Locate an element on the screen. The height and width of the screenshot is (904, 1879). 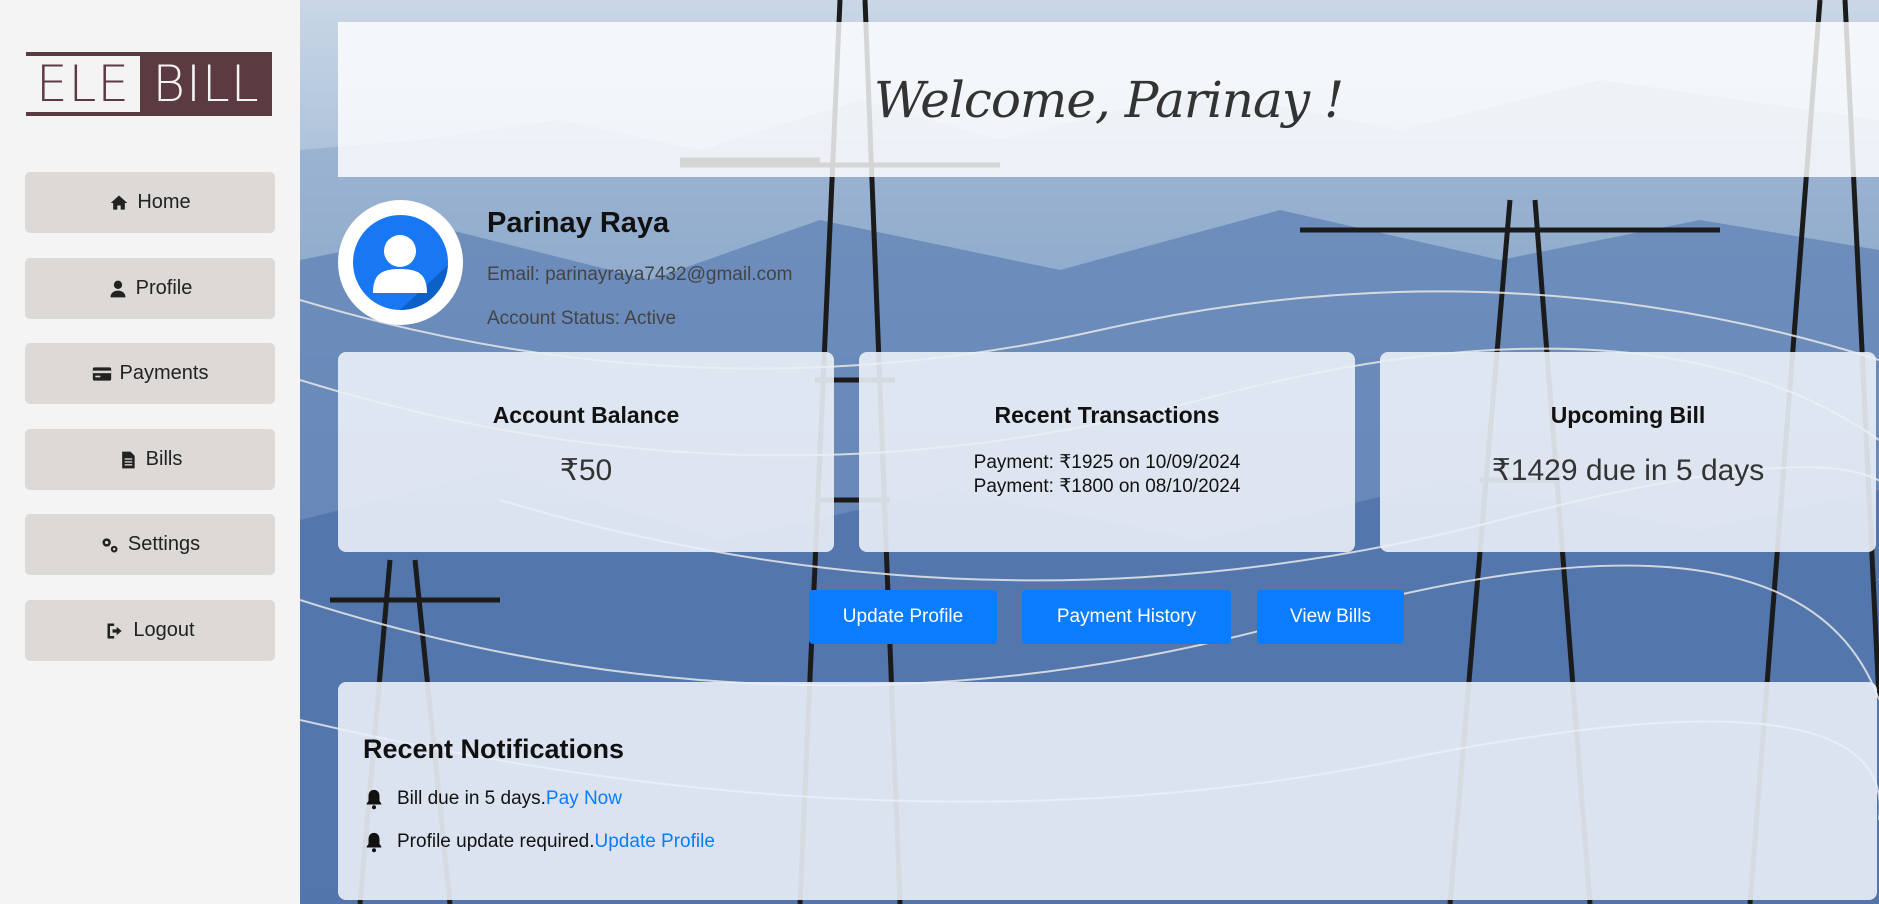
logo: ELE BILL is located at coordinates (149, 84).